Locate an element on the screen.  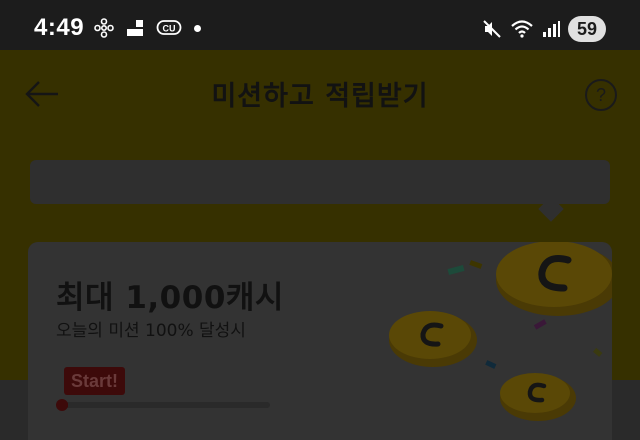
card-subtitle: 오늘의 미션 100% 달성시 is located at coordinates (151, 331).